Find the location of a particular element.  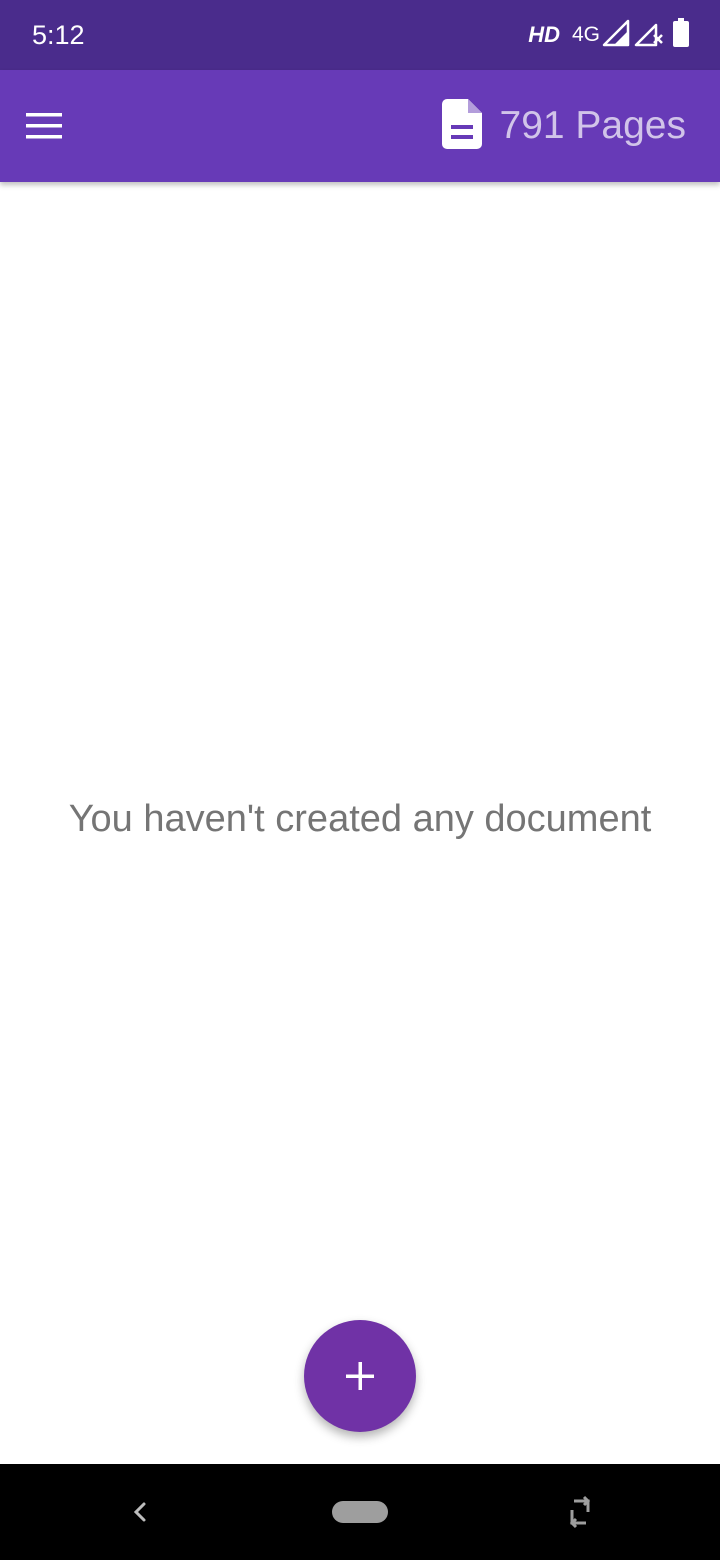

navigation-bar is located at coordinates (360, 1512).